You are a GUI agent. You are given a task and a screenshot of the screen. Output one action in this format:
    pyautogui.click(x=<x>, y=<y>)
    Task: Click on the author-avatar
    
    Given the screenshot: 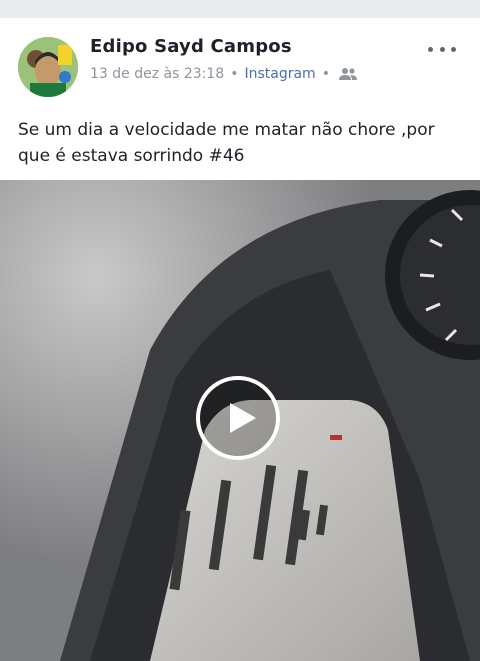 What is the action you would take?
    pyautogui.click(x=48, y=67)
    